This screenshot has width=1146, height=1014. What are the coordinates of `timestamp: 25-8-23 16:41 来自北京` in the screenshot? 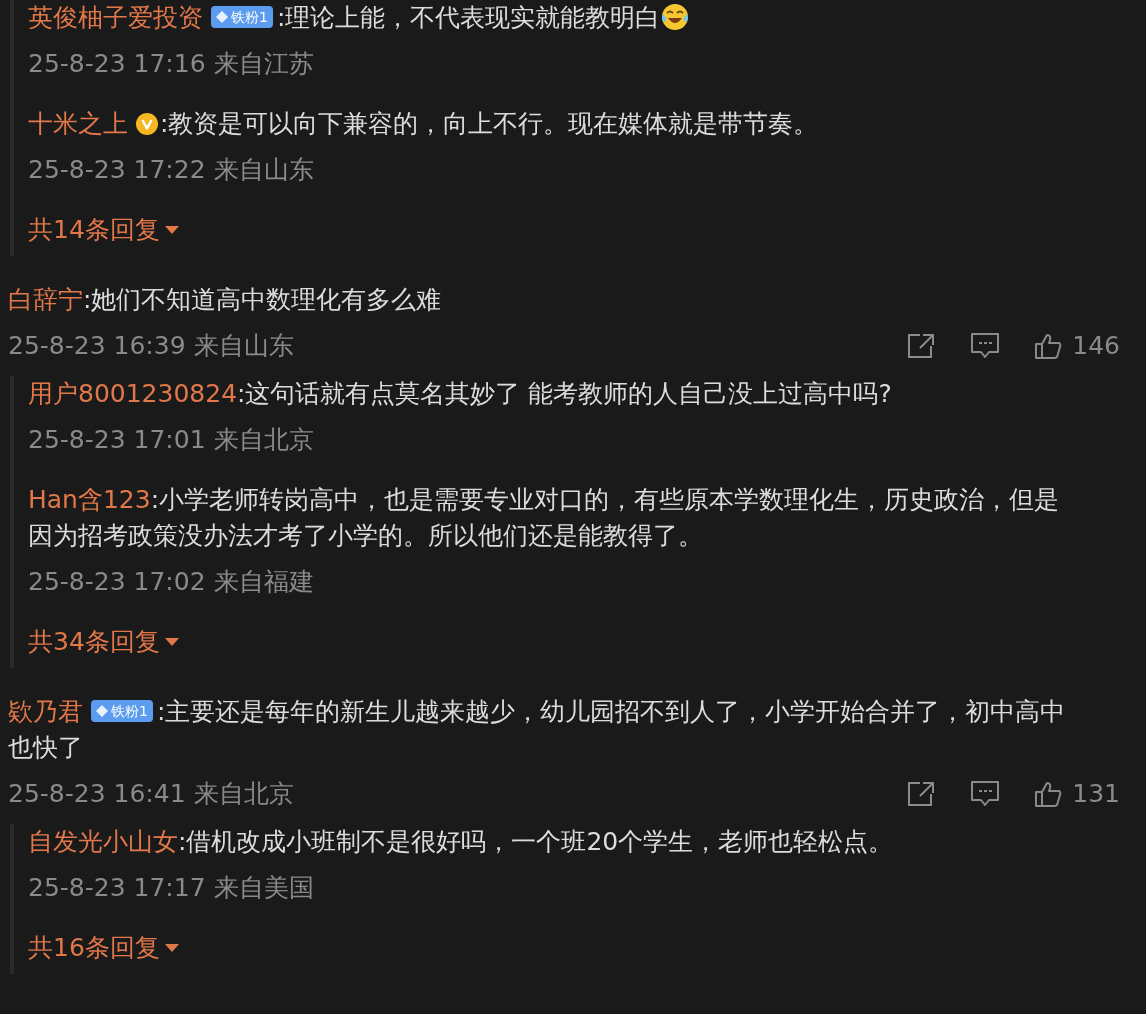 It's located at (151, 794).